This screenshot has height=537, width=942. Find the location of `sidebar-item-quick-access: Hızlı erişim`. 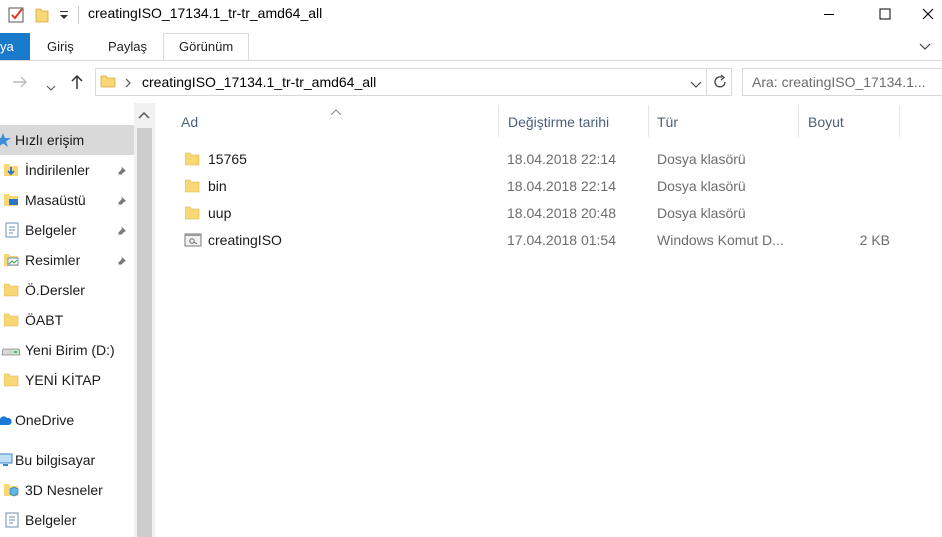

sidebar-item-quick-access: Hızlı erişim is located at coordinates (67, 140).